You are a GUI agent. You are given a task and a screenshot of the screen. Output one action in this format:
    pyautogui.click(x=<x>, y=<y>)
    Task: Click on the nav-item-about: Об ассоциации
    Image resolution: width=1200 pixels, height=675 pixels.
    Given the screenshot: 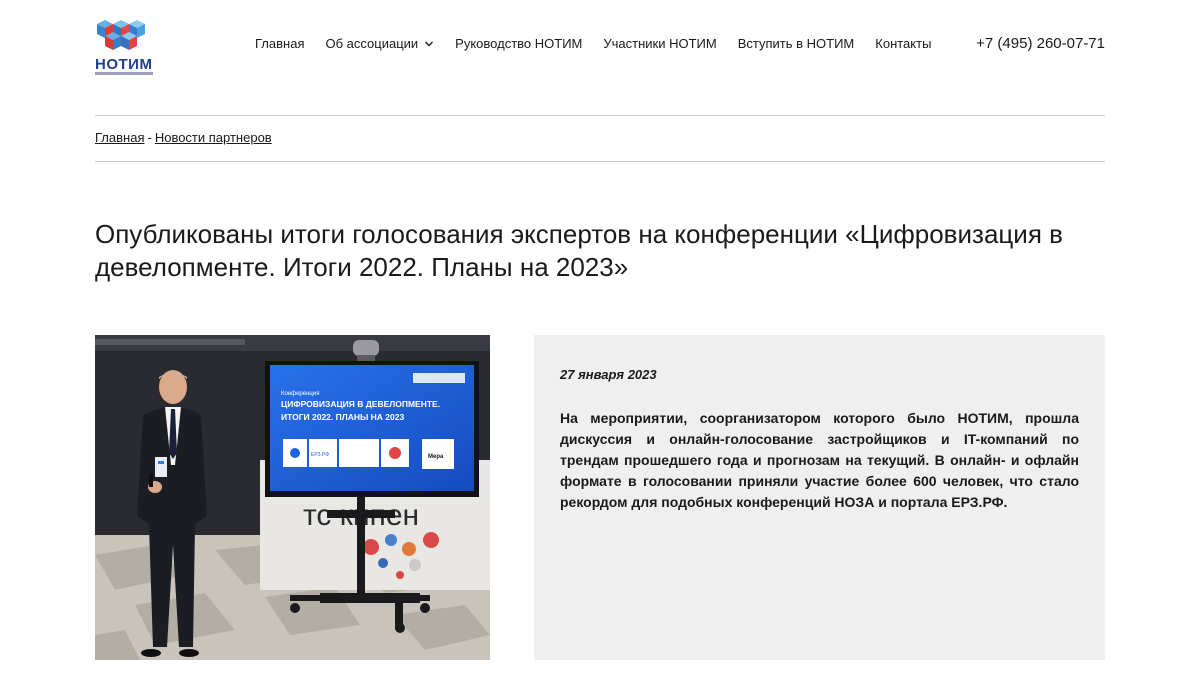 What is the action you would take?
    pyautogui.click(x=379, y=43)
    